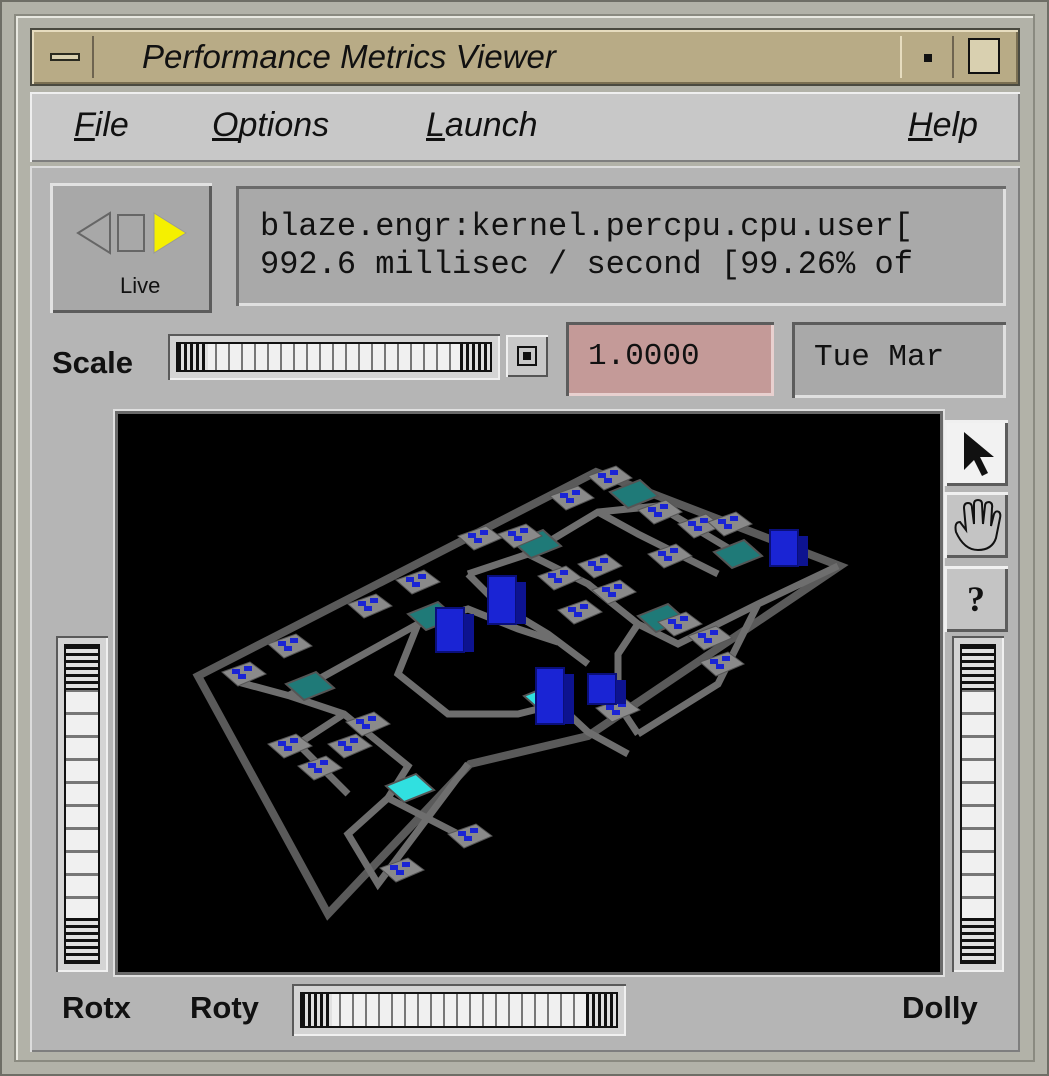  What do you see at coordinates (101, 125) in the screenshot?
I see `menu-file: File` at bounding box center [101, 125].